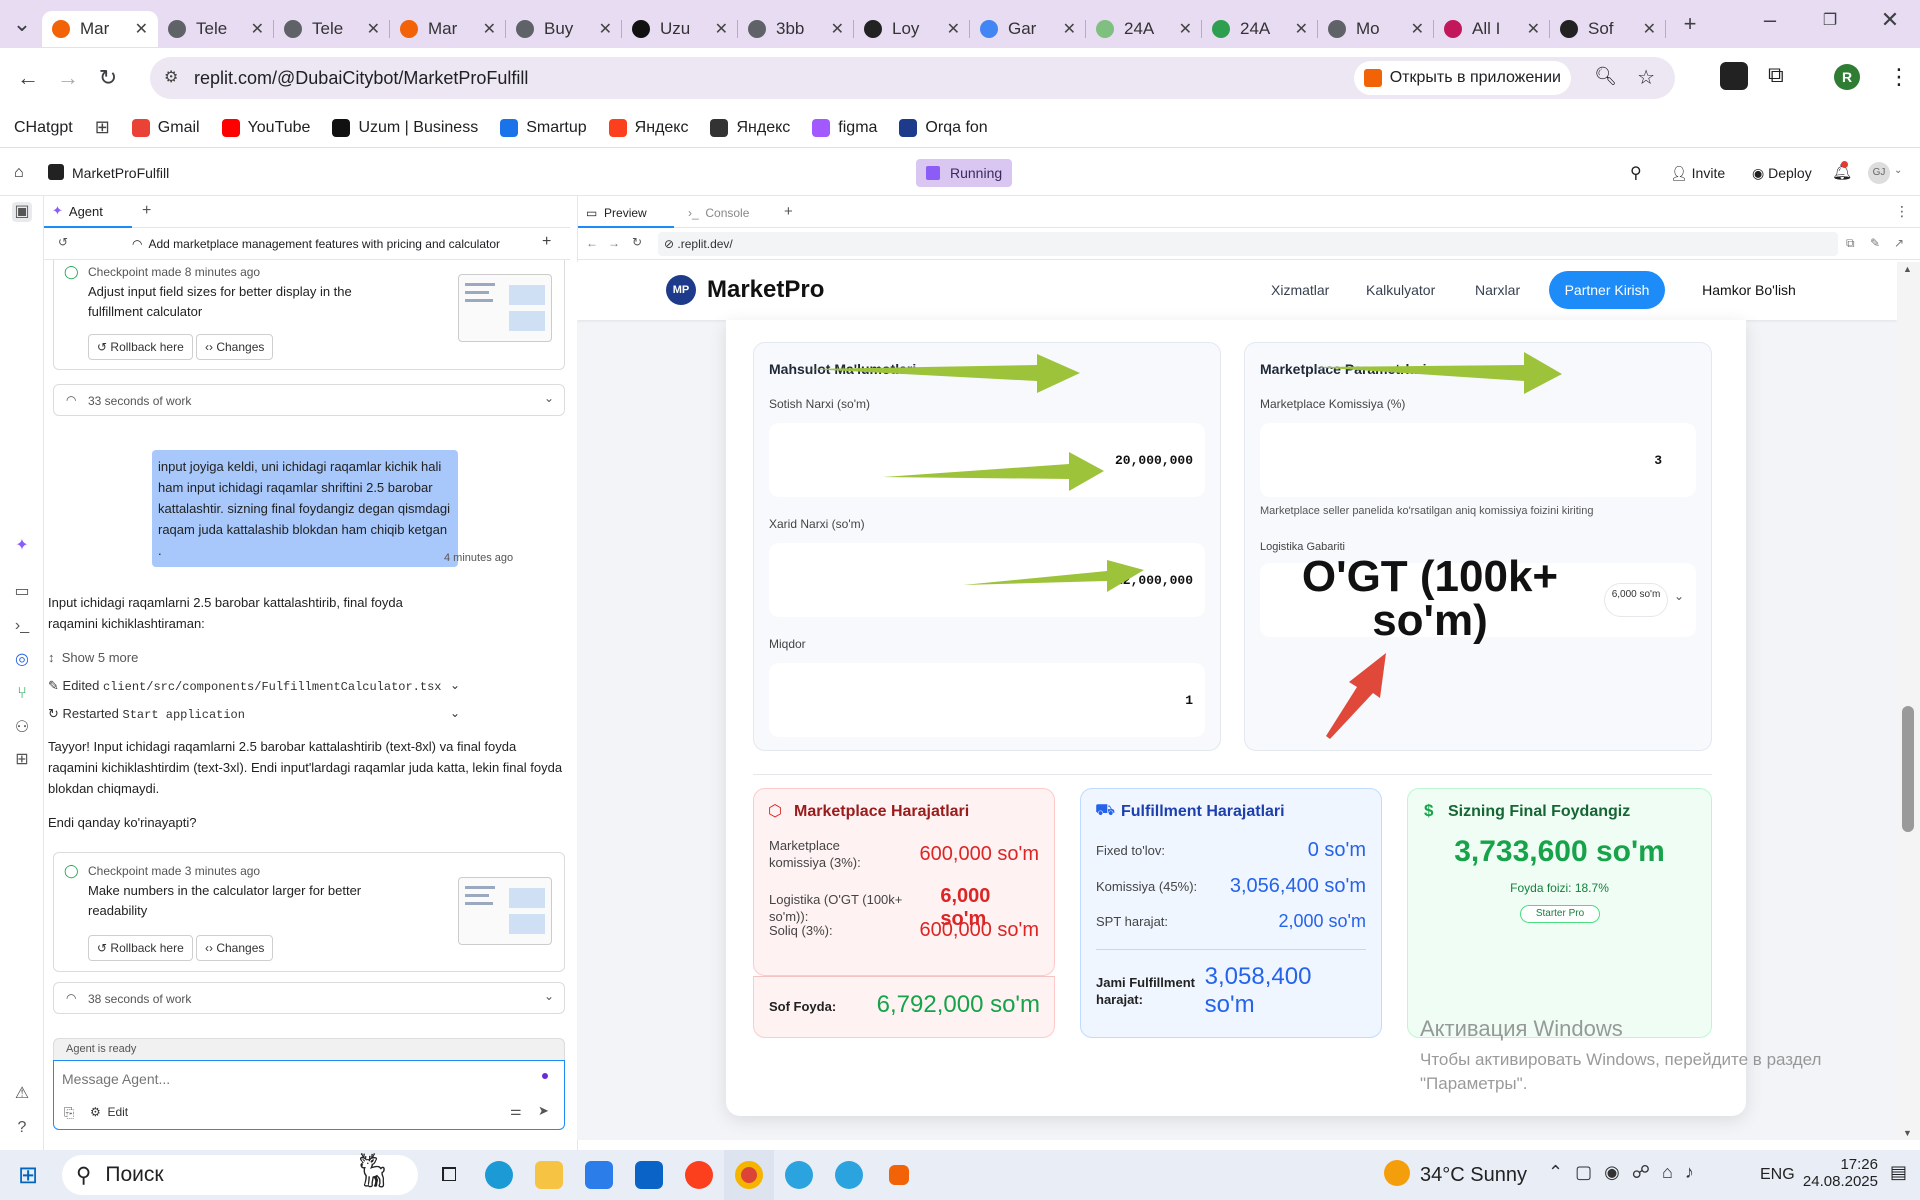  Describe the element at coordinates (1907, 269) in the screenshot. I see `scroll-up-icon: ▲` at that location.